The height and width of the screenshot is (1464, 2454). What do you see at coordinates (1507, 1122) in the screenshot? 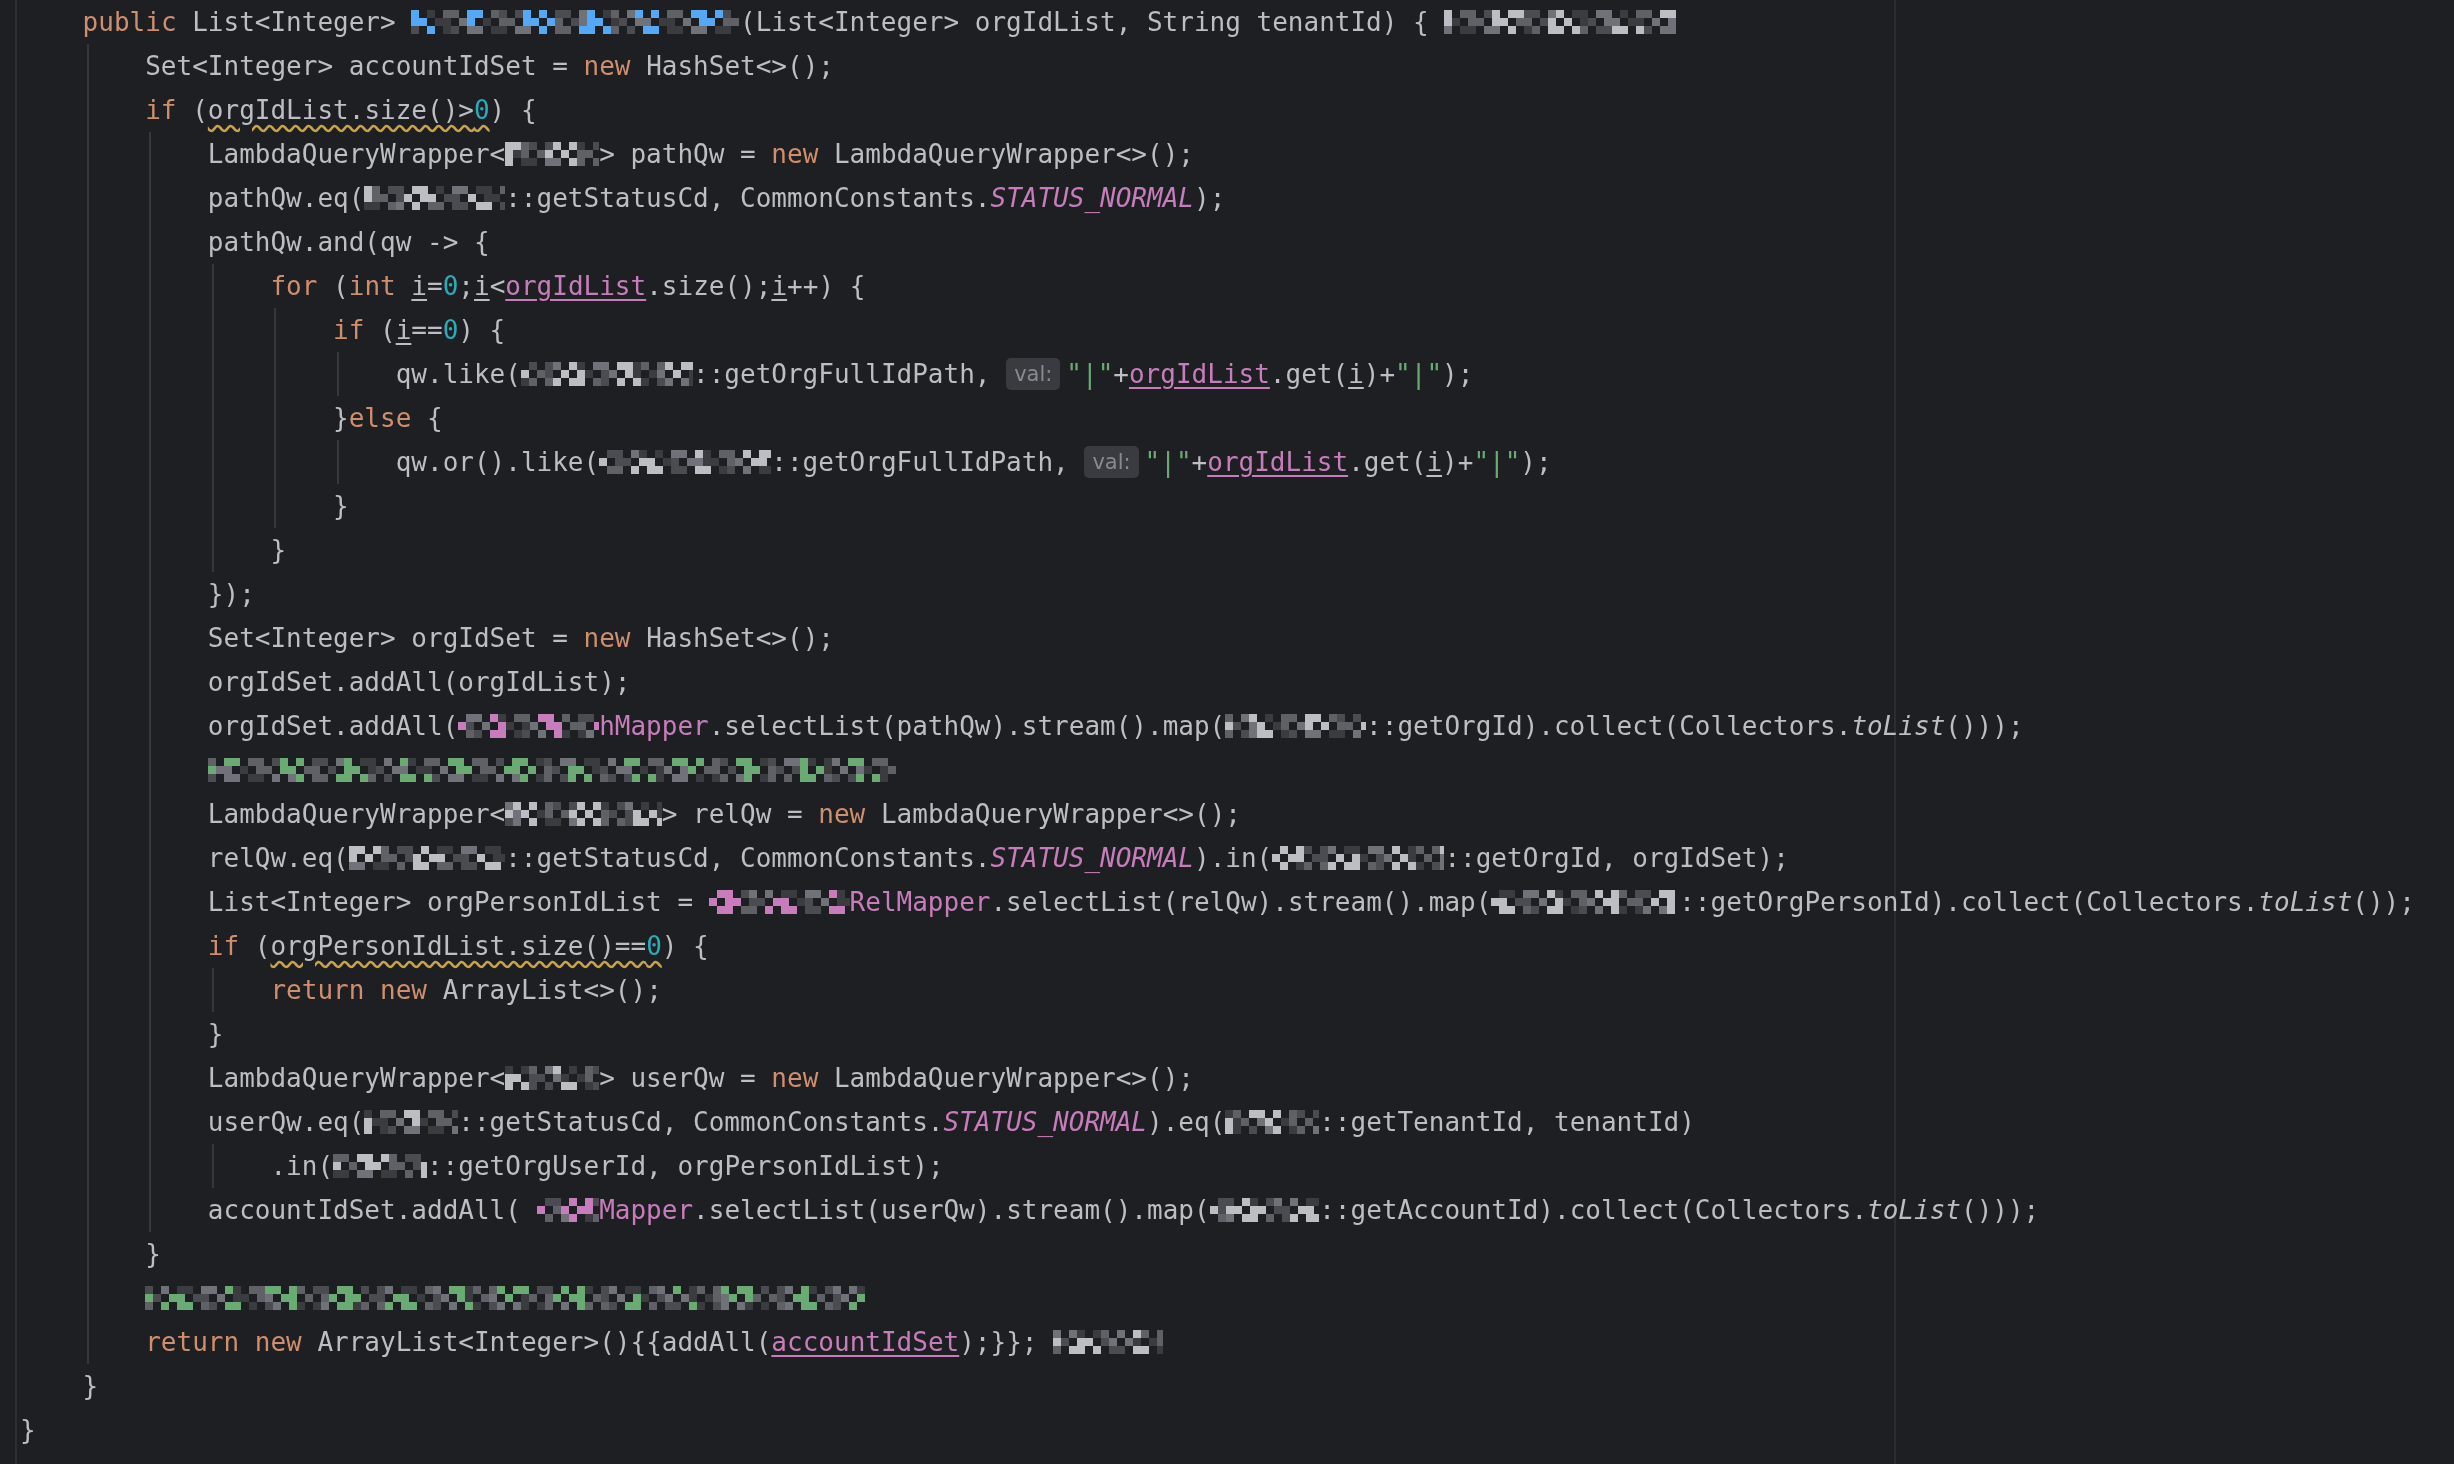
I see `code-text: ::getTenantId, tenantId)` at bounding box center [1507, 1122].